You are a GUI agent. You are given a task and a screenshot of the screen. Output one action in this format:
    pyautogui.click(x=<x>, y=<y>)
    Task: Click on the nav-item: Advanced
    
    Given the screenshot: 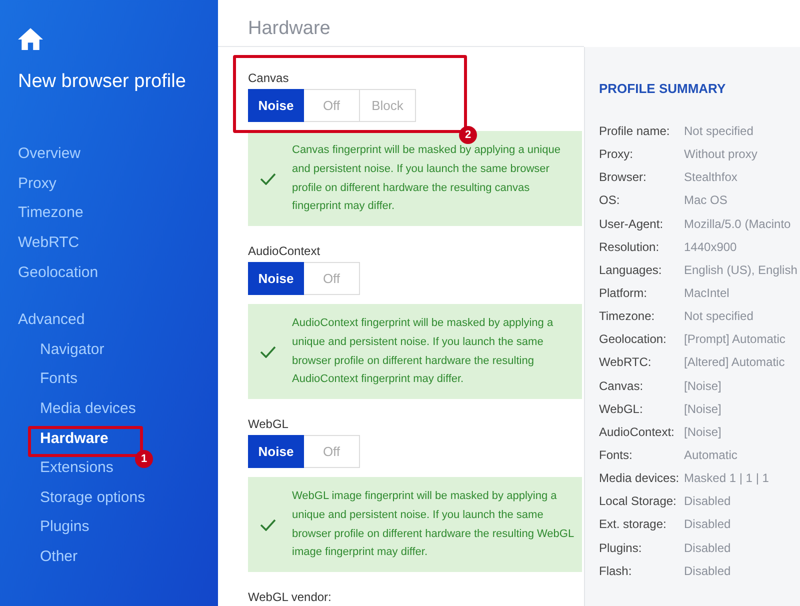 What is the action you would take?
    pyautogui.click(x=51, y=320)
    